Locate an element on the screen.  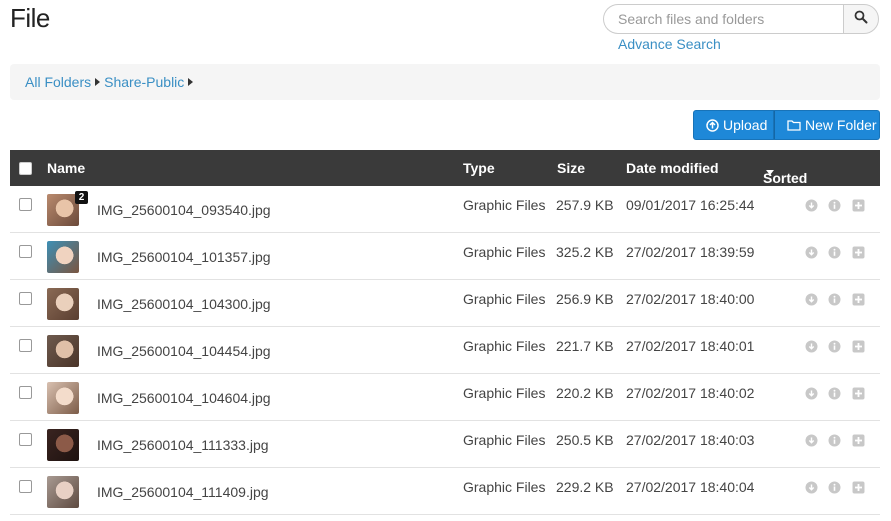
file-size: 256.9 KB is located at coordinates (585, 299).